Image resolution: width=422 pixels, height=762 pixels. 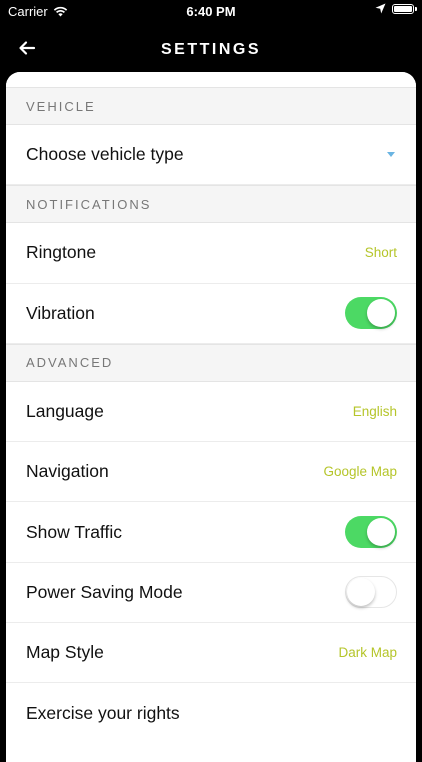 What do you see at coordinates (375, 411) in the screenshot?
I see `language-value: English` at bounding box center [375, 411].